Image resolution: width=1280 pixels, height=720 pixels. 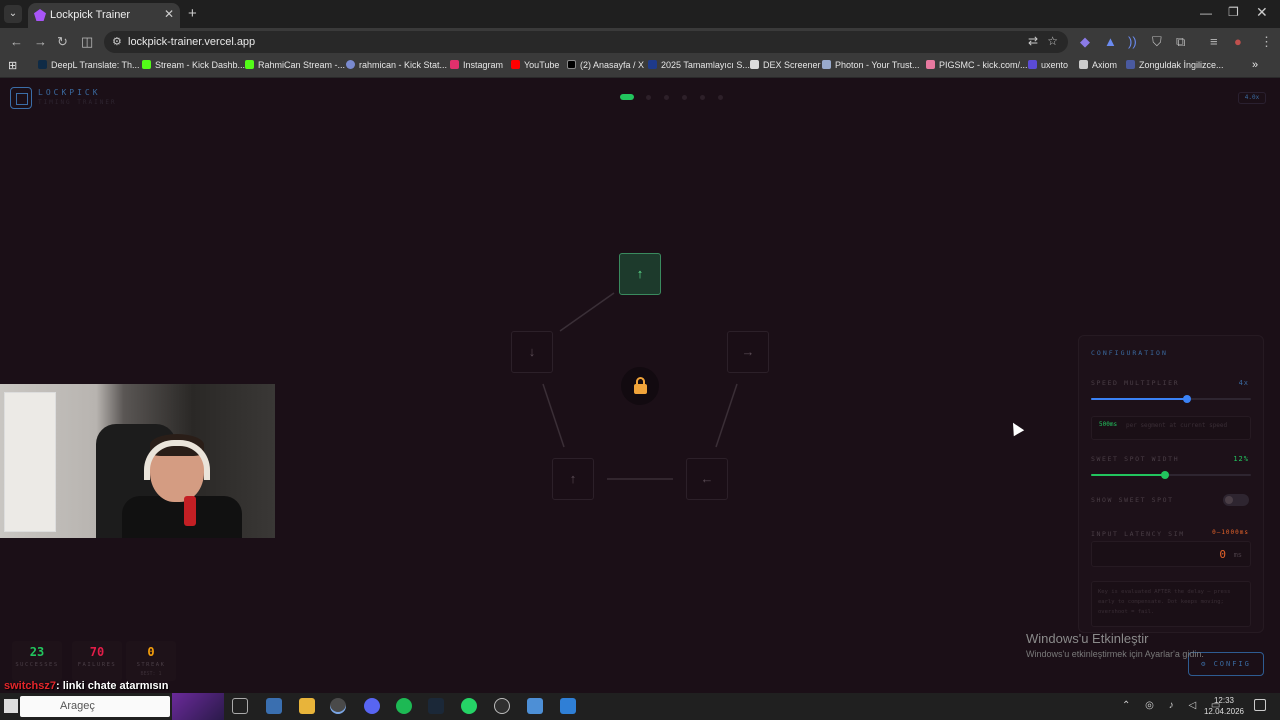 I want to click on sweet-slider-fill, so click(x=1128, y=475).